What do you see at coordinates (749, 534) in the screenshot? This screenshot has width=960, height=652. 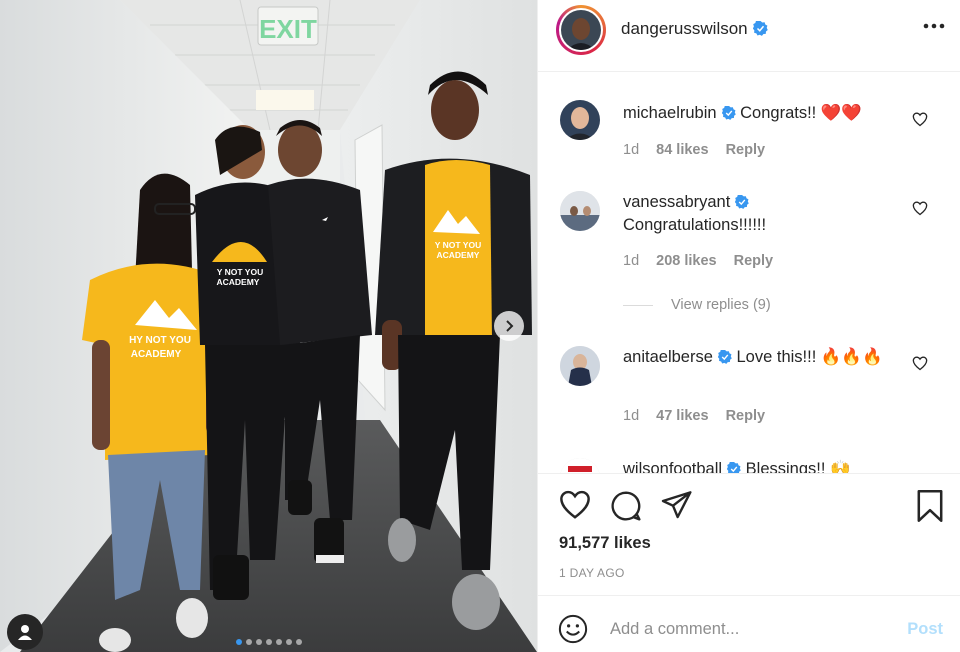 I see `post-actions: 91,577 likes 1 DAY AGO` at bounding box center [749, 534].